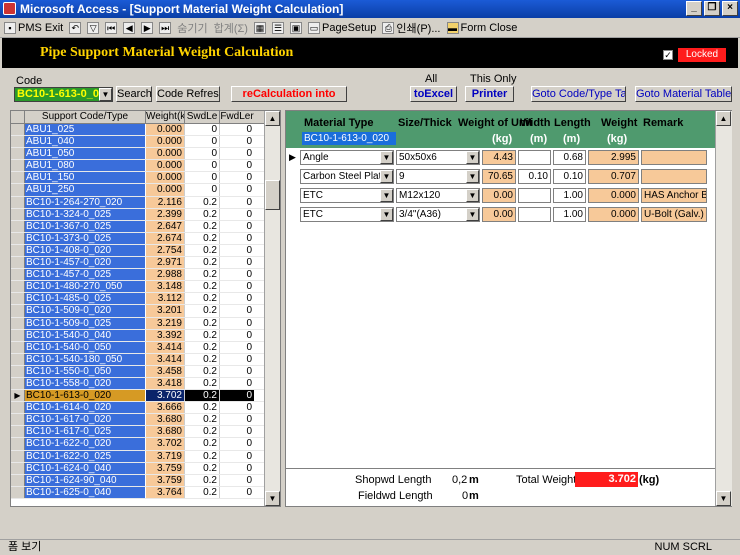 This screenshot has width=740, height=555. What do you see at coordinates (295, 27) in the screenshot?
I see `preview-icon: ▣` at bounding box center [295, 27].